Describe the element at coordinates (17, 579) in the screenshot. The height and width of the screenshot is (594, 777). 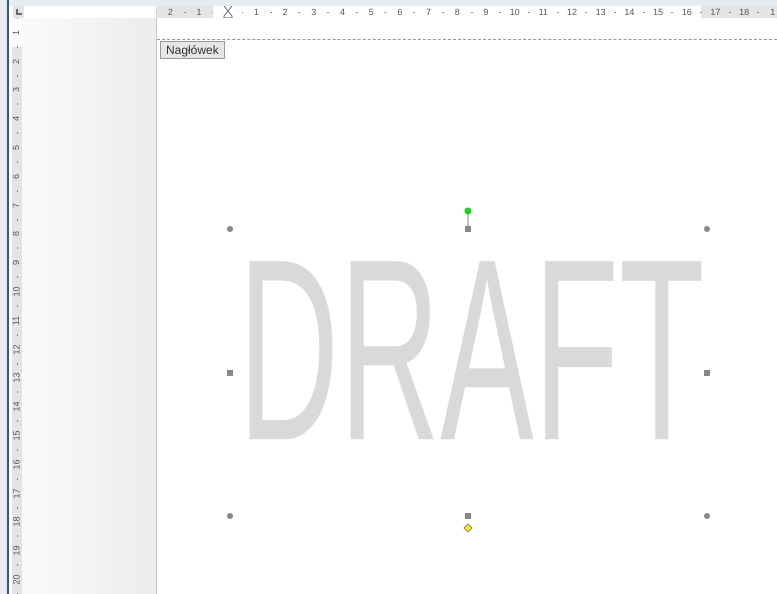
I see `ruler-number: 20` at that location.